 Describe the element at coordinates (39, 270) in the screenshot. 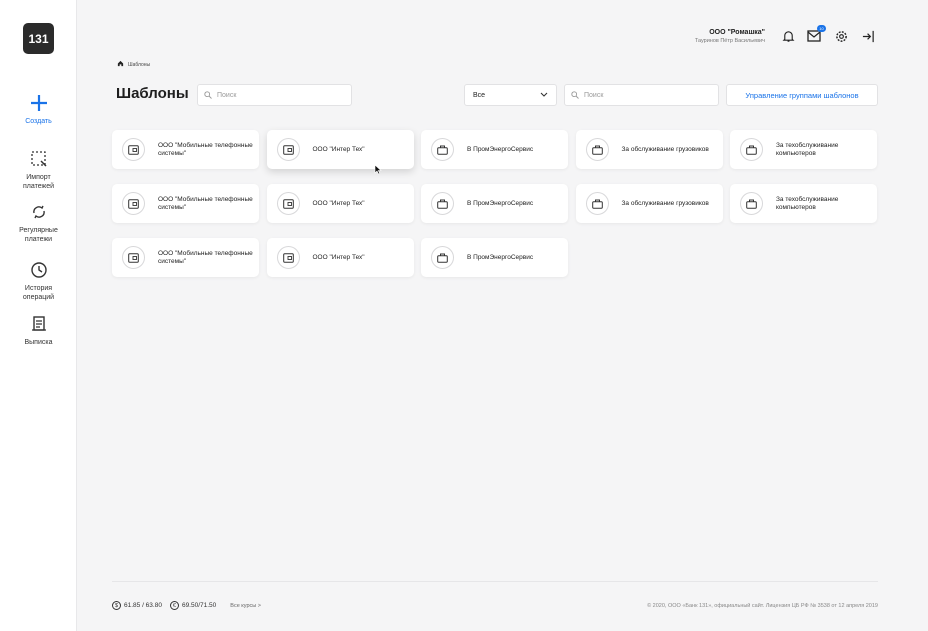

I see `clock-icon` at that location.